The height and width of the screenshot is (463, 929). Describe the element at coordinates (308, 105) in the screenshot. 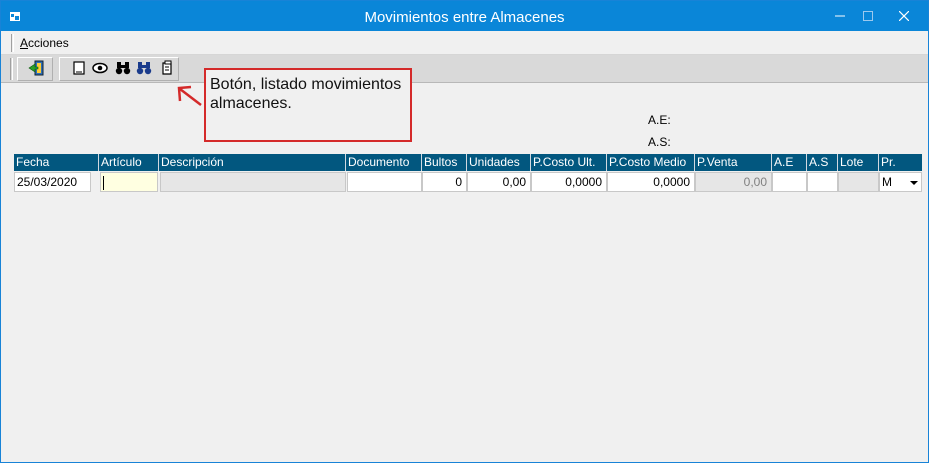

I see `annotation-callout: Botón, listado movimientos almacenes.` at that location.